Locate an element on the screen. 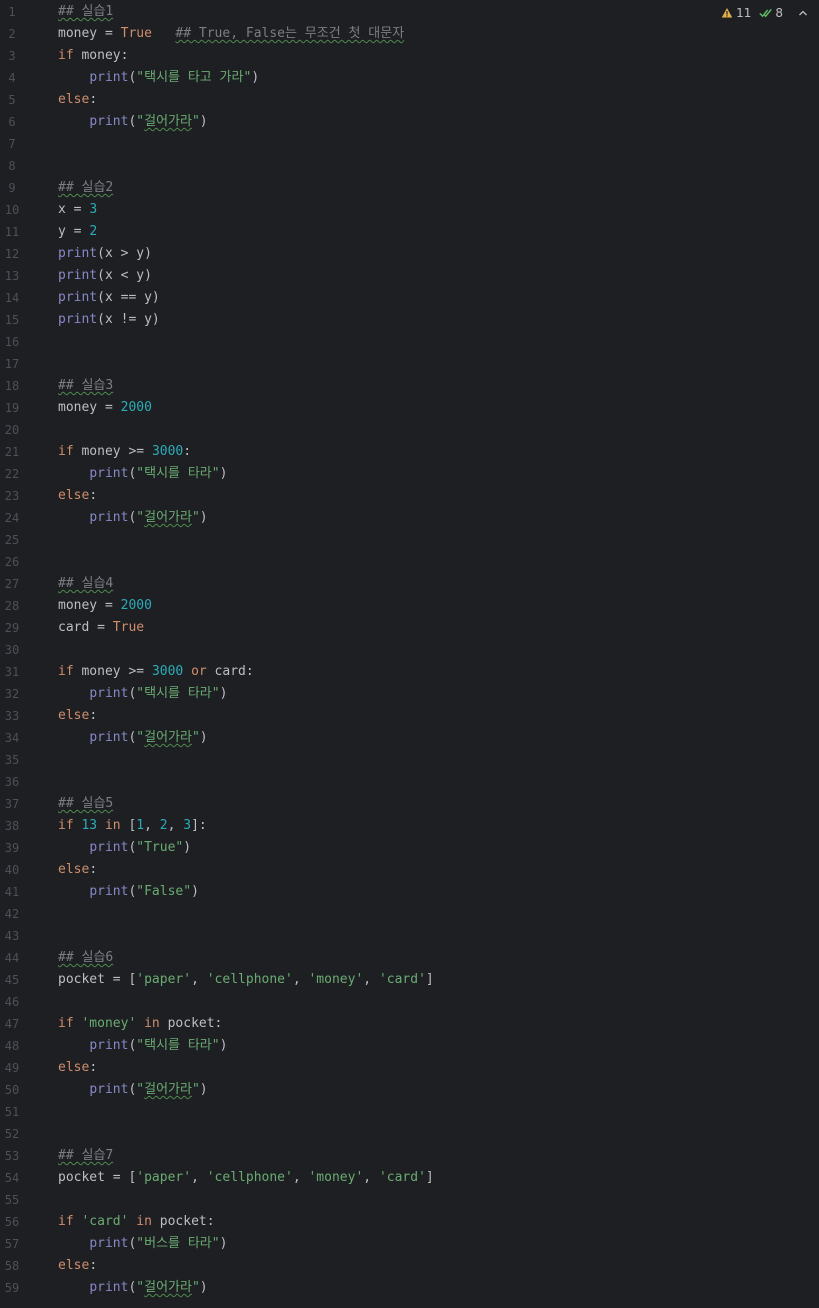 This screenshot has width=819, height=1308. line-text: print(x < y) is located at coordinates (96, 276).